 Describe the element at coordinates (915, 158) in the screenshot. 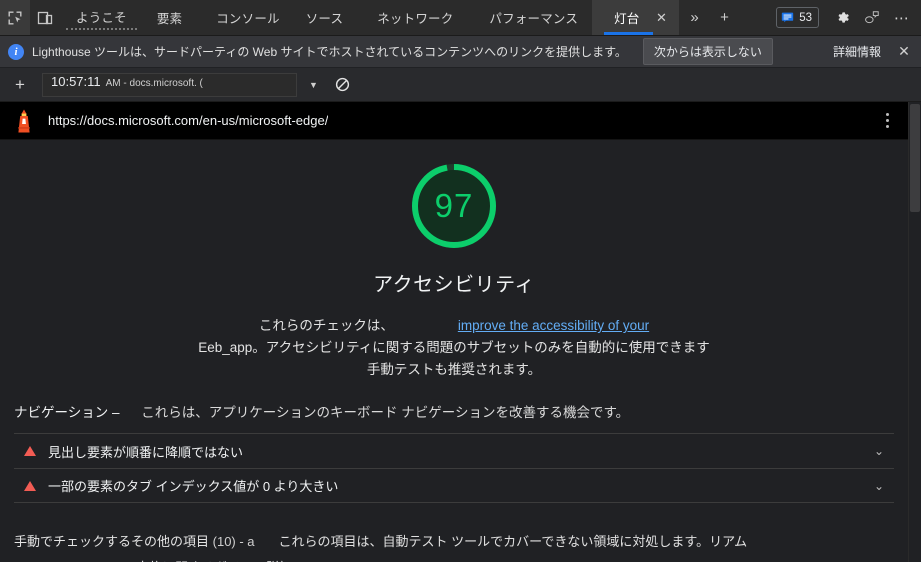

I see `report-scrollbar-thumb` at that location.